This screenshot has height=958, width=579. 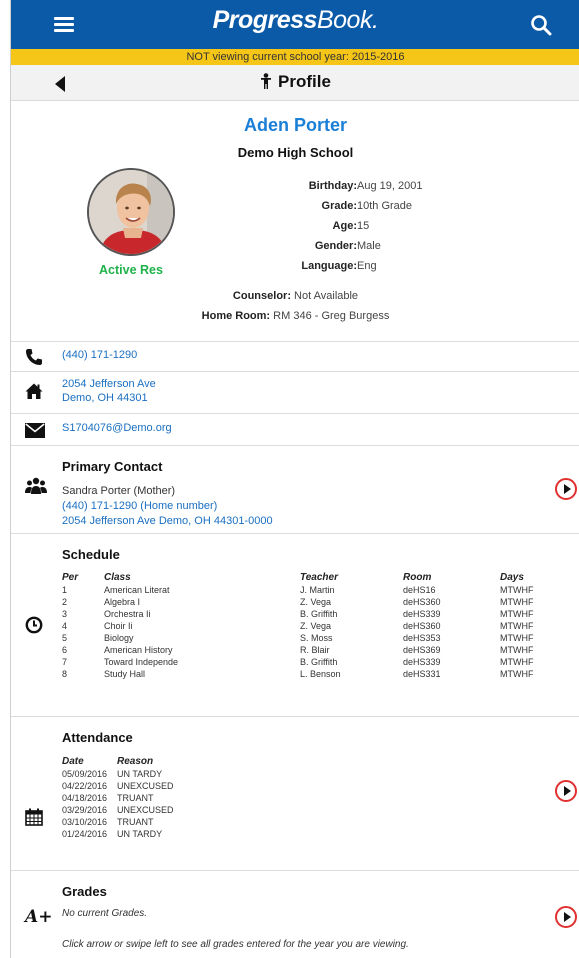 I want to click on table-row: 8 Study Hall L. Benson deHS331 MTWHF, so click(x=311, y=674).